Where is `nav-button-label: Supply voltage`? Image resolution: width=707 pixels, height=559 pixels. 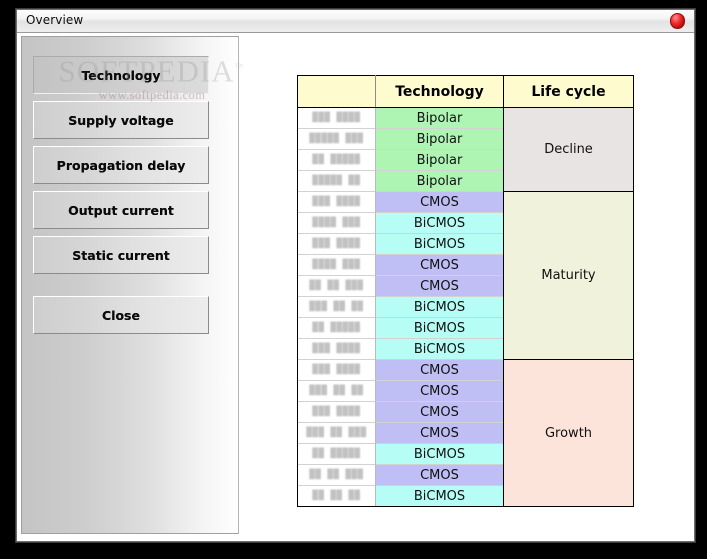 nav-button-label: Supply voltage is located at coordinates (121, 120).